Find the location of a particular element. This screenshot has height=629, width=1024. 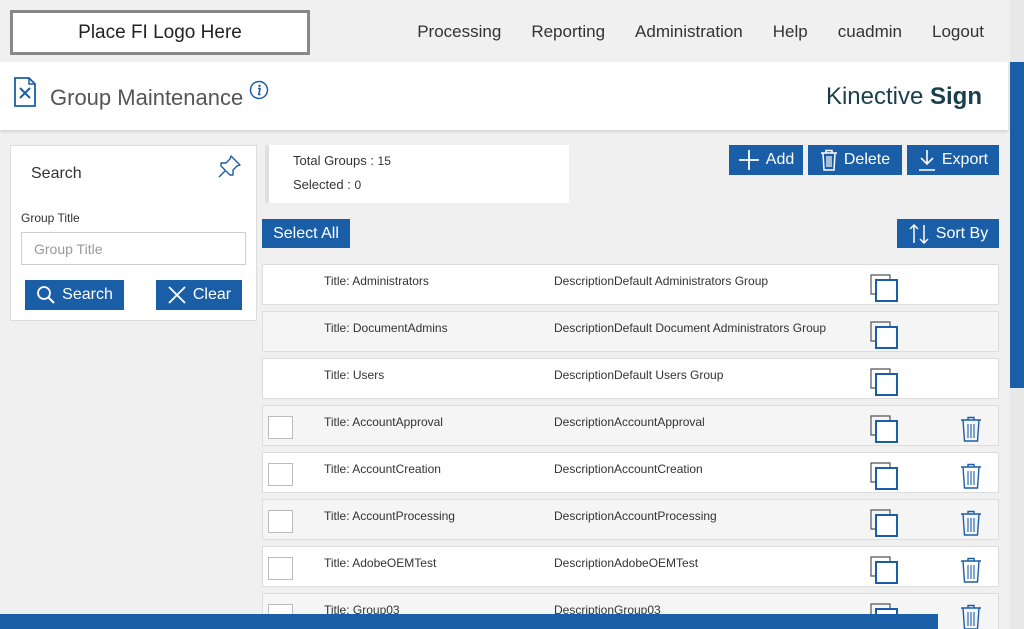

sort-by-button: Sort By is located at coordinates (948, 233).